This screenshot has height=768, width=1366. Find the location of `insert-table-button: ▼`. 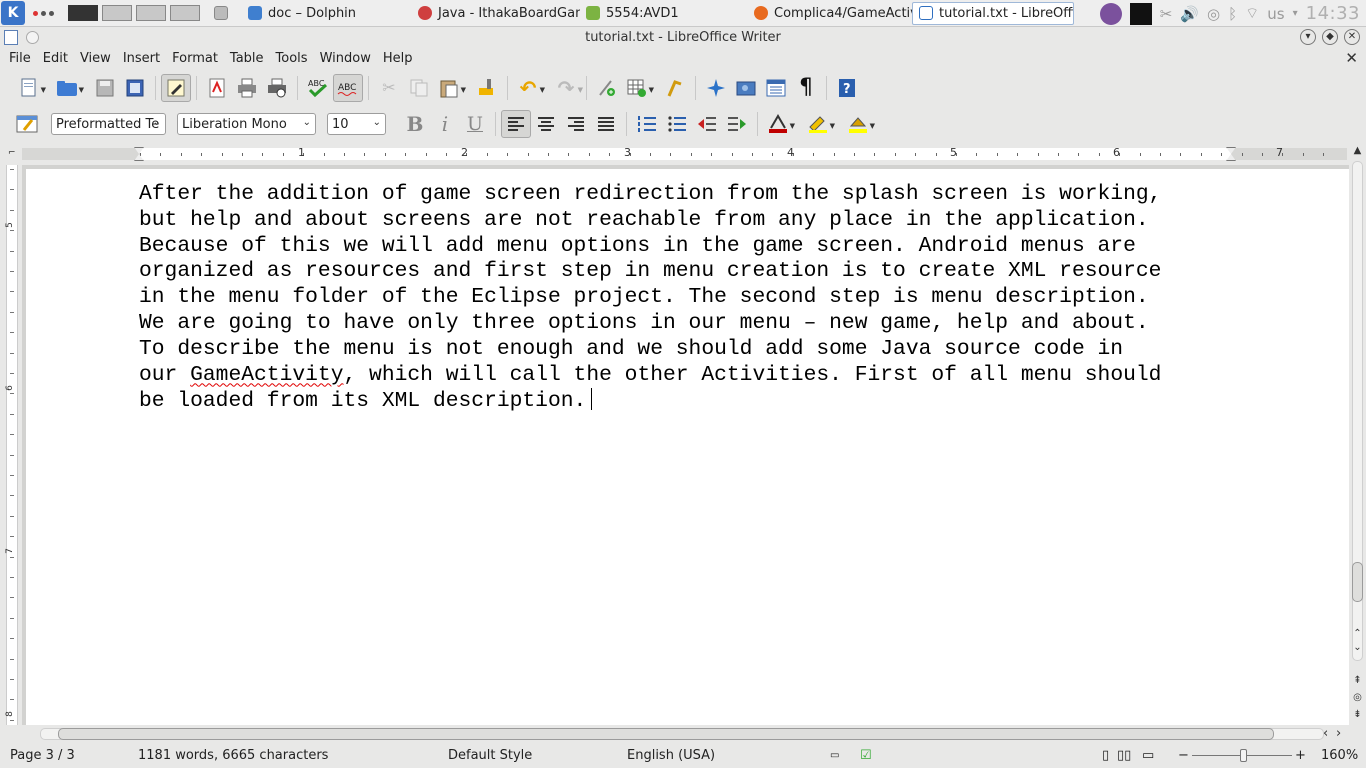

insert-table-button: ▼ is located at coordinates (638, 88).